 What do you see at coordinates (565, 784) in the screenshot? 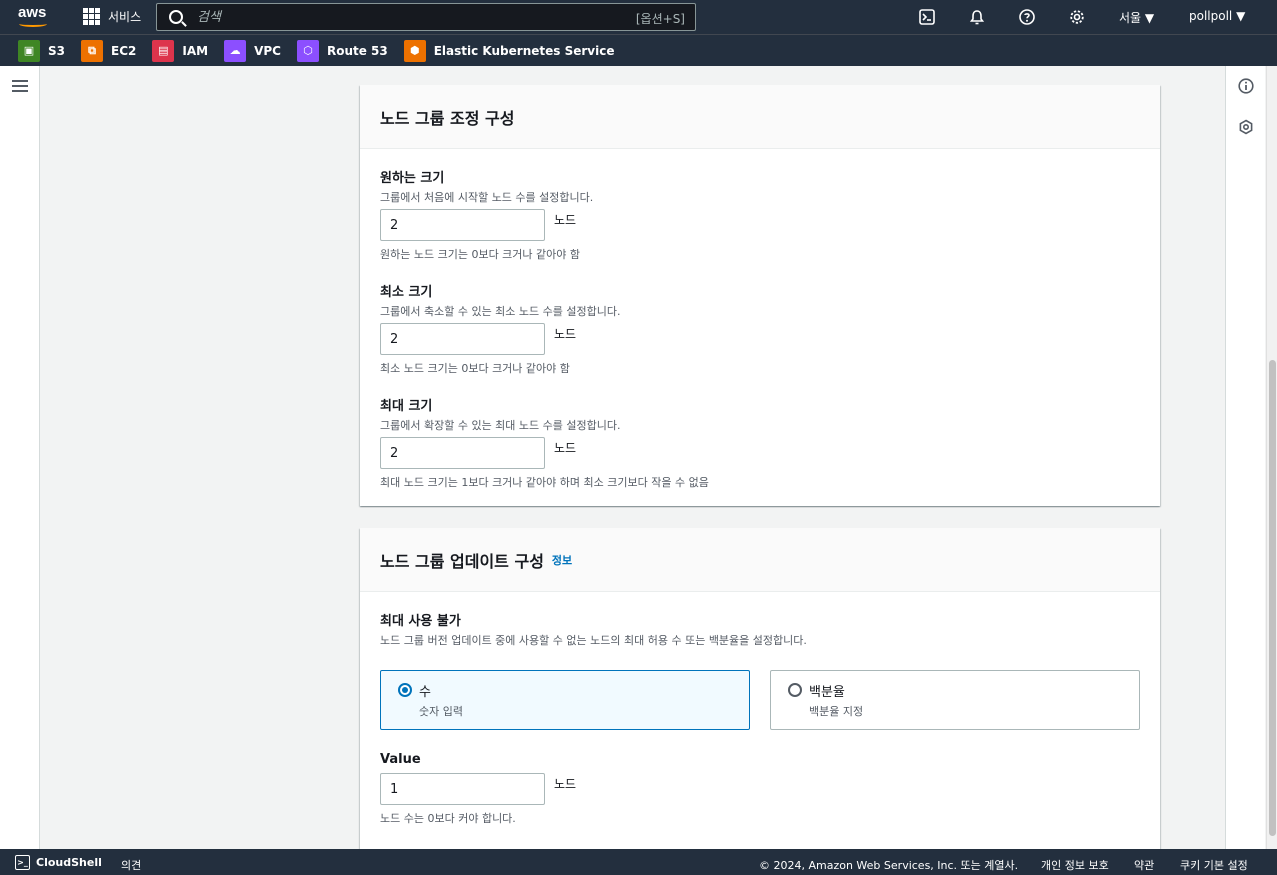
I see `value-unit: 노드` at bounding box center [565, 784].